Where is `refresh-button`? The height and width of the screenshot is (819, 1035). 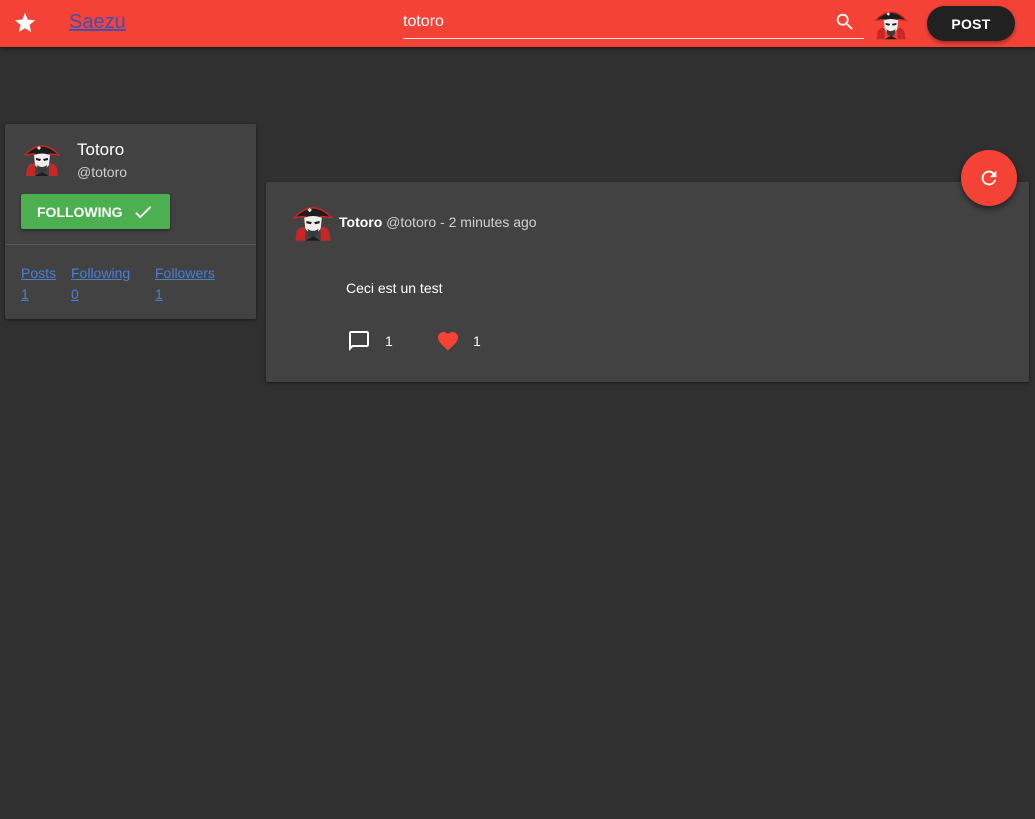 refresh-button is located at coordinates (989, 178).